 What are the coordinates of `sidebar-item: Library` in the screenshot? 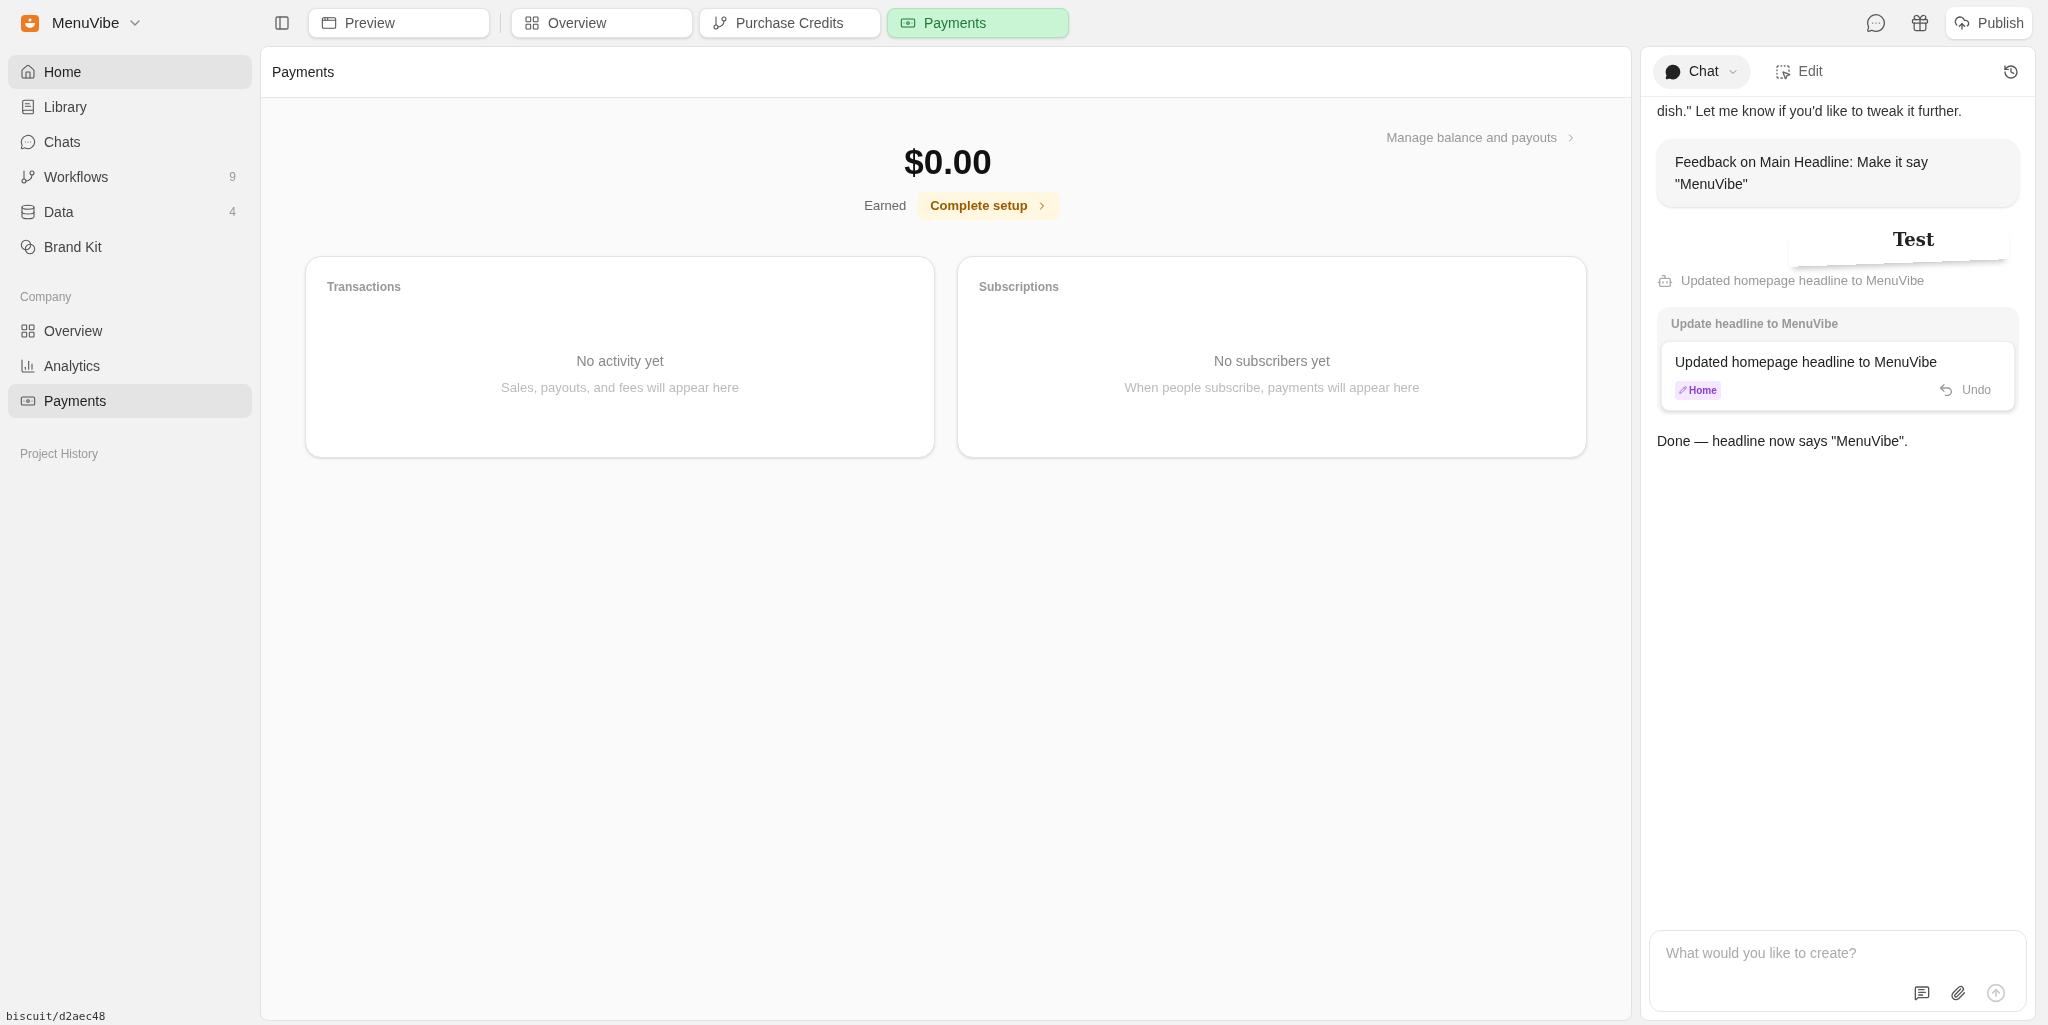 It's located at (130, 107).